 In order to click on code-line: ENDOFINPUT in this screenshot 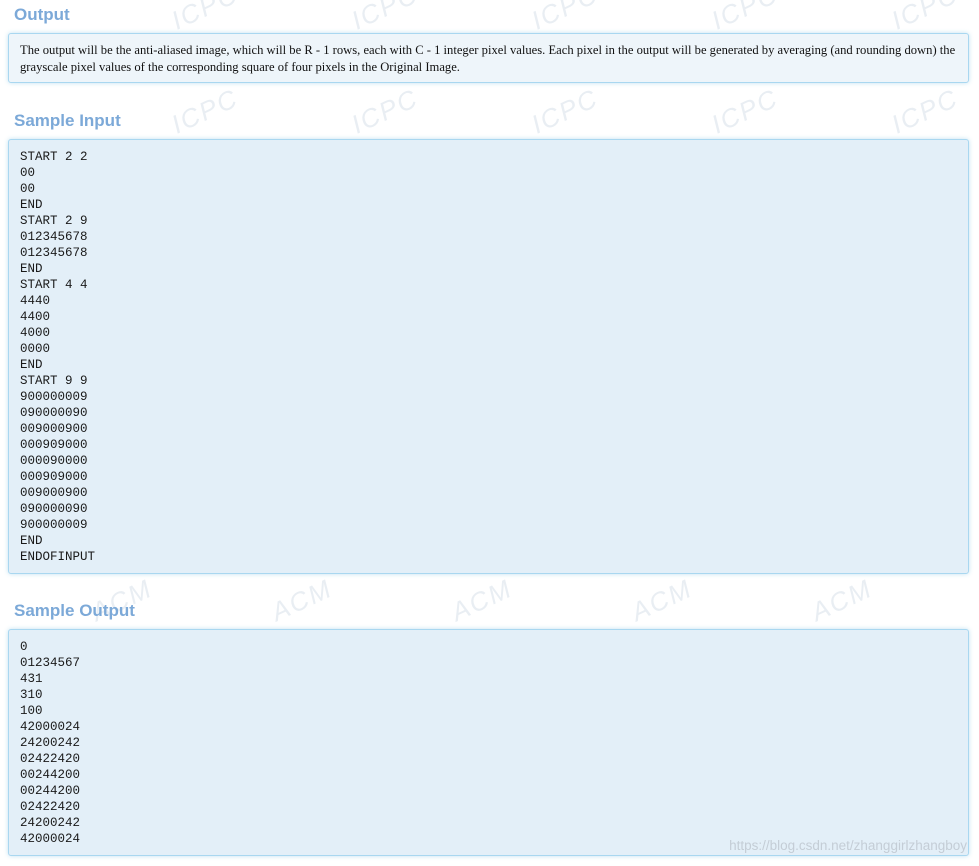, I will do `click(58, 557)`.